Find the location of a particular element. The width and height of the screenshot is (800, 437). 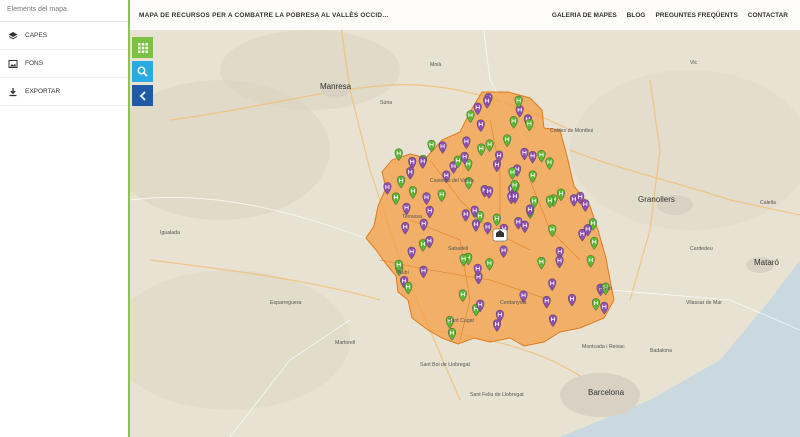

sidebar-item-background: FONS is located at coordinates (64, 64).